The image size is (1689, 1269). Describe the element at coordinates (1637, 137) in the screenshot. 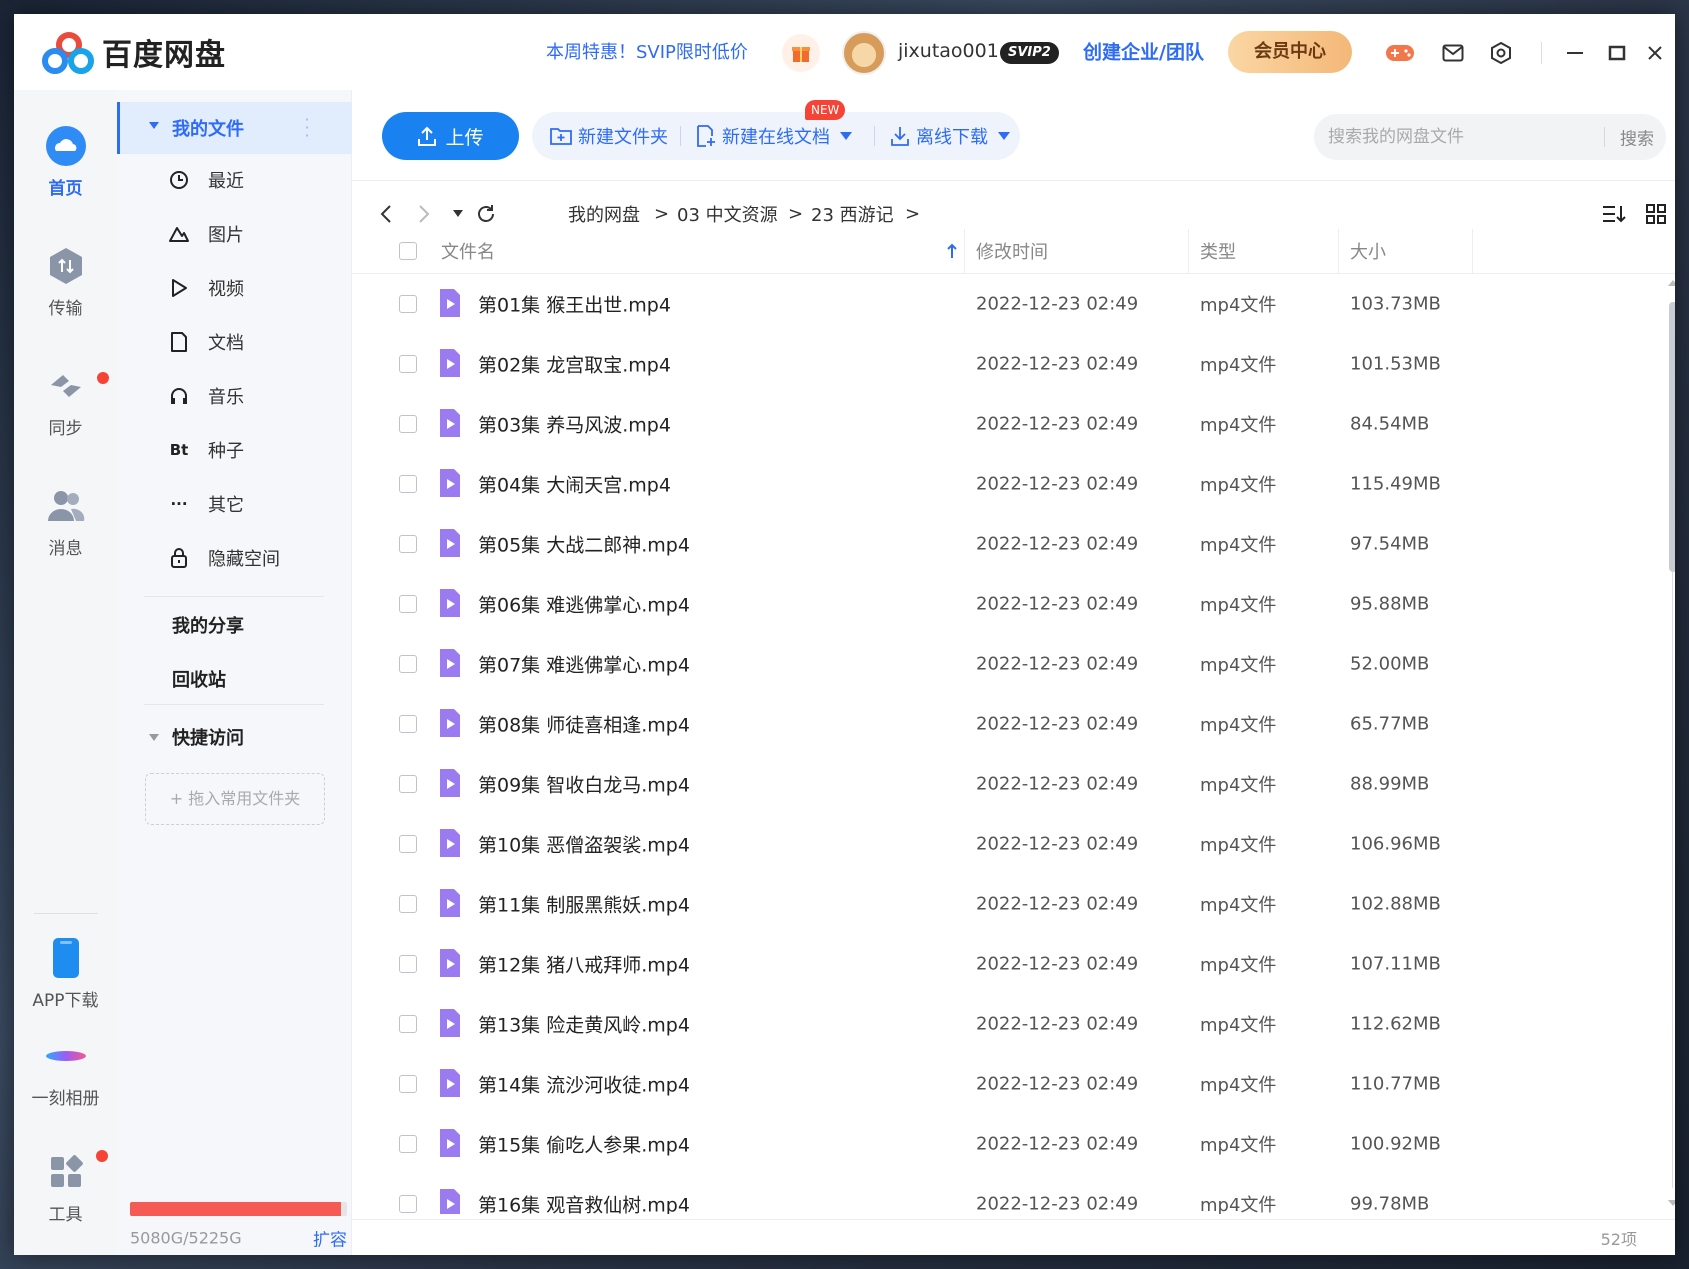

I see `search-button: 搜索` at that location.